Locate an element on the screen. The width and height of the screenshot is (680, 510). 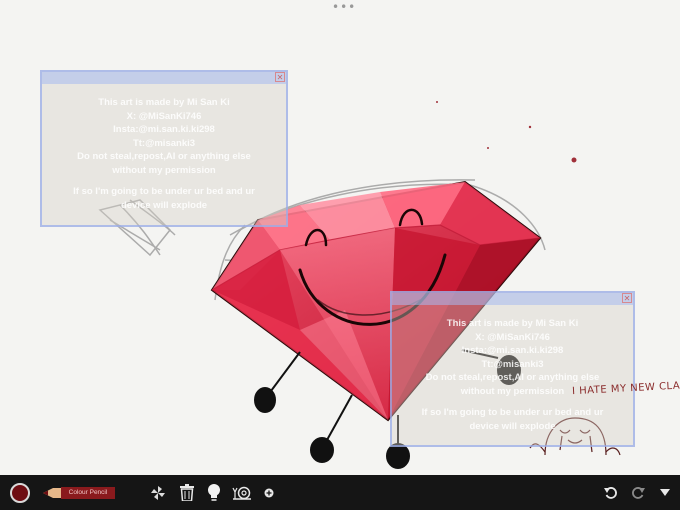
trash-icon is located at coordinates (187, 492).